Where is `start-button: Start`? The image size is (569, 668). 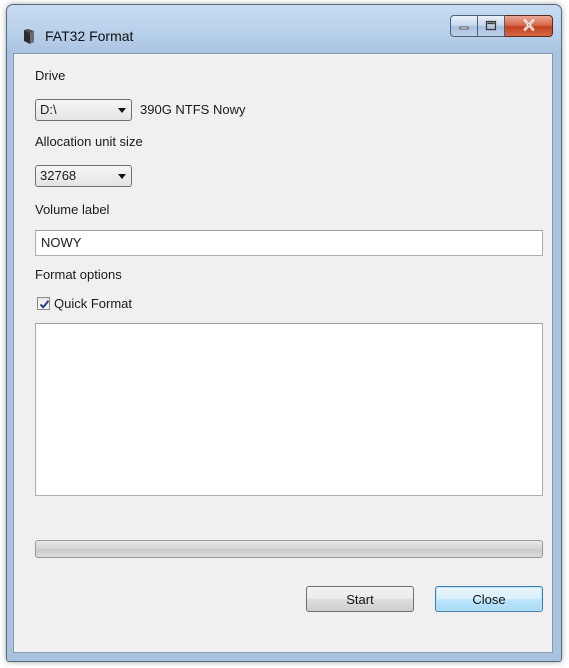
start-button: Start is located at coordinates (360, 599).